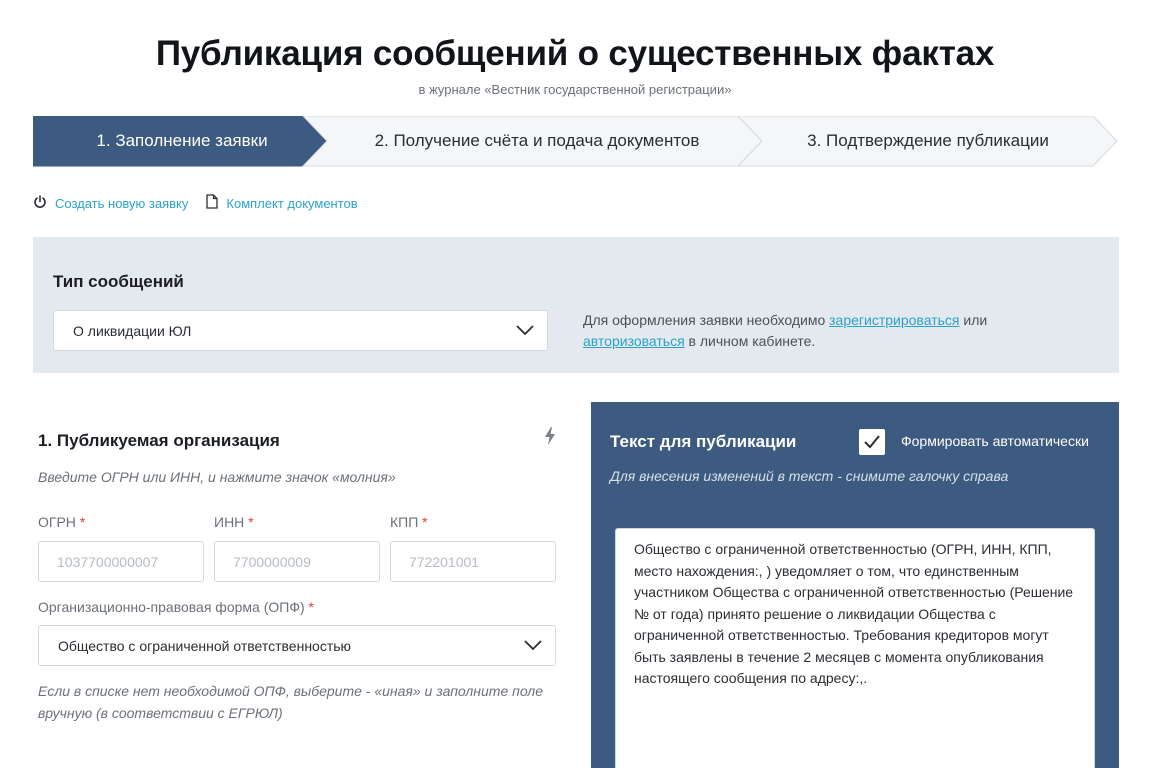 This screenshot has width=1150, height=768. I want to click on opf-label: Организационно-правовая форма (ОПФ) *, so click(176, 607).